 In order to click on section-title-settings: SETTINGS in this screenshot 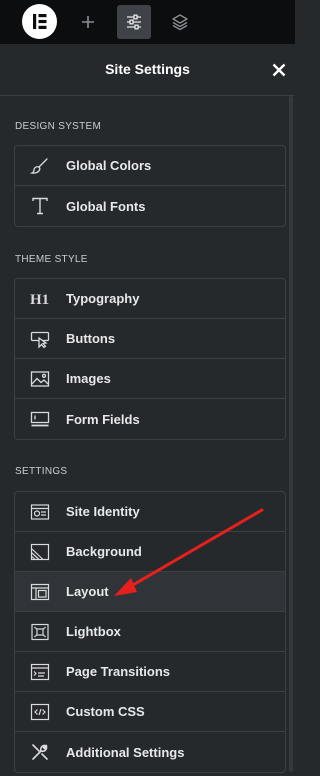, I will do `click(41, 471)`.